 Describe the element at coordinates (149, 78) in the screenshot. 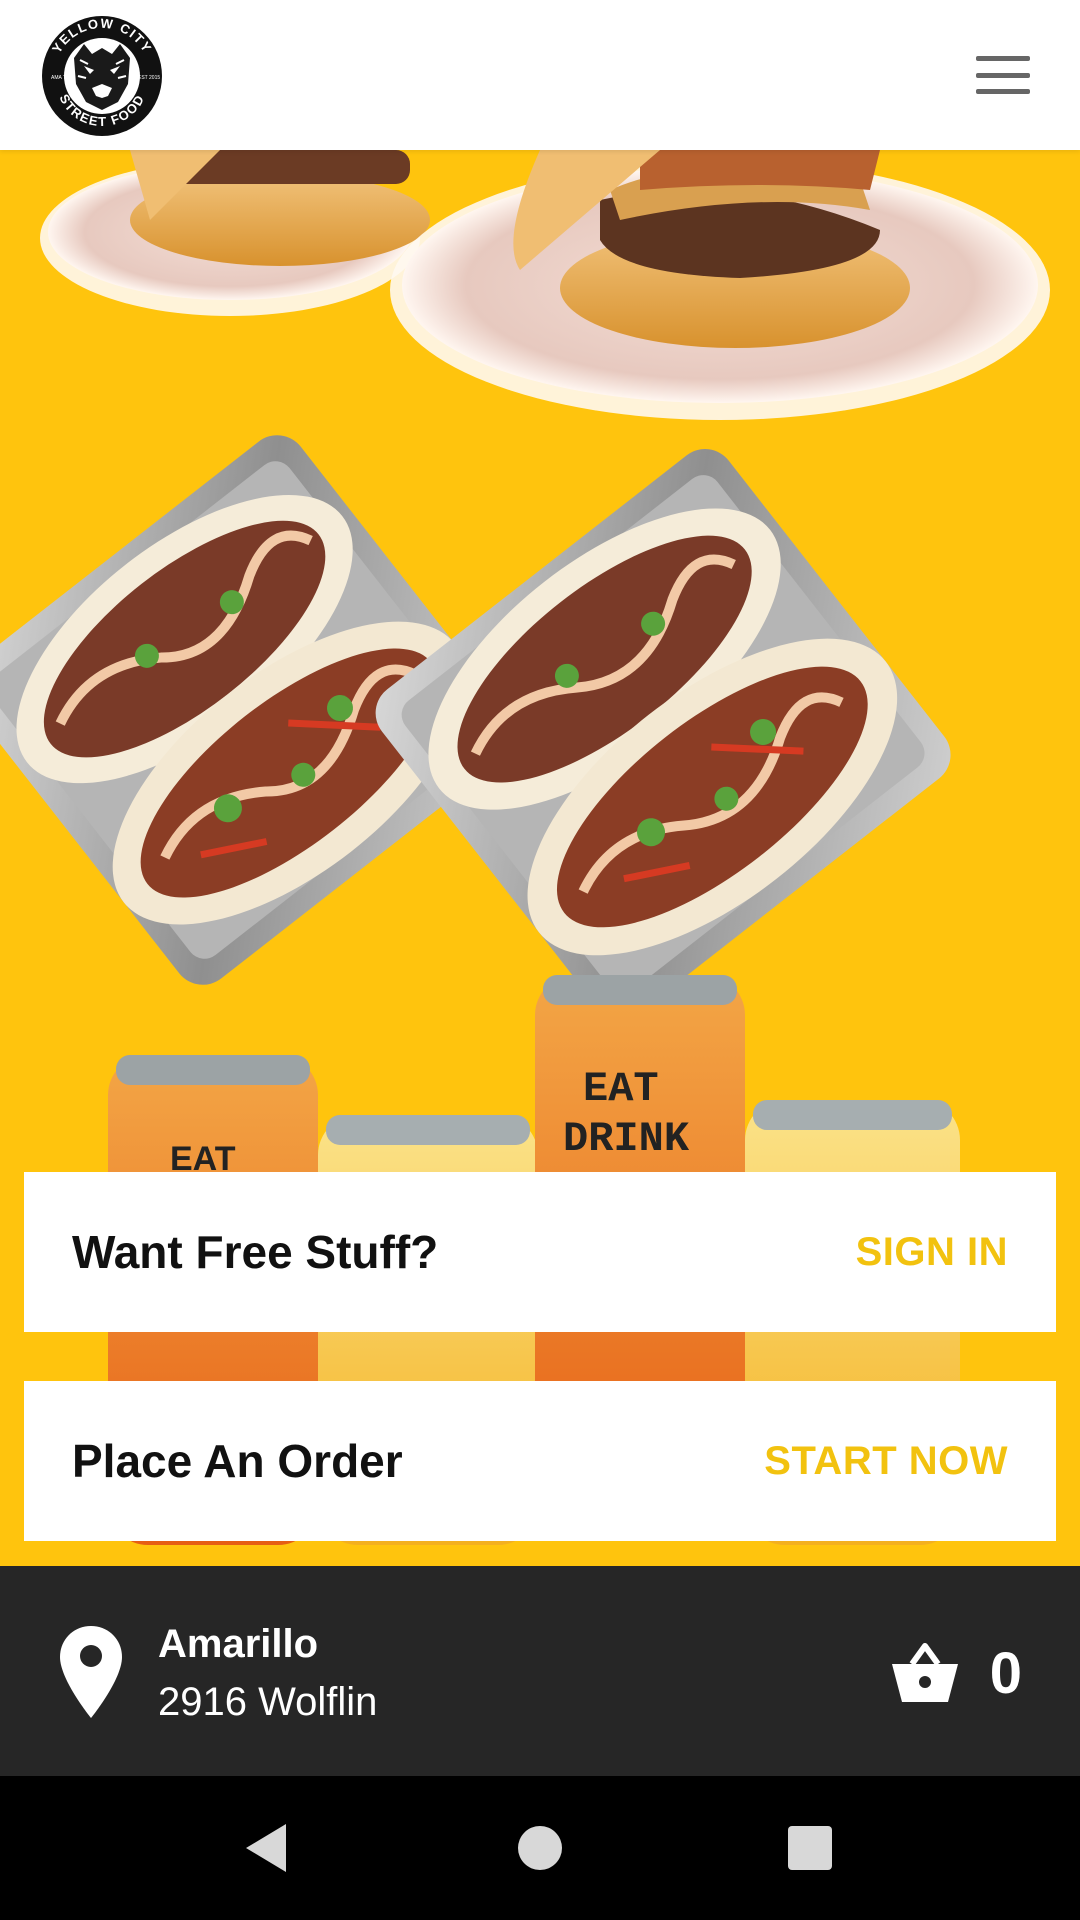

I see `logo-text-right: EST 2015` at that location.